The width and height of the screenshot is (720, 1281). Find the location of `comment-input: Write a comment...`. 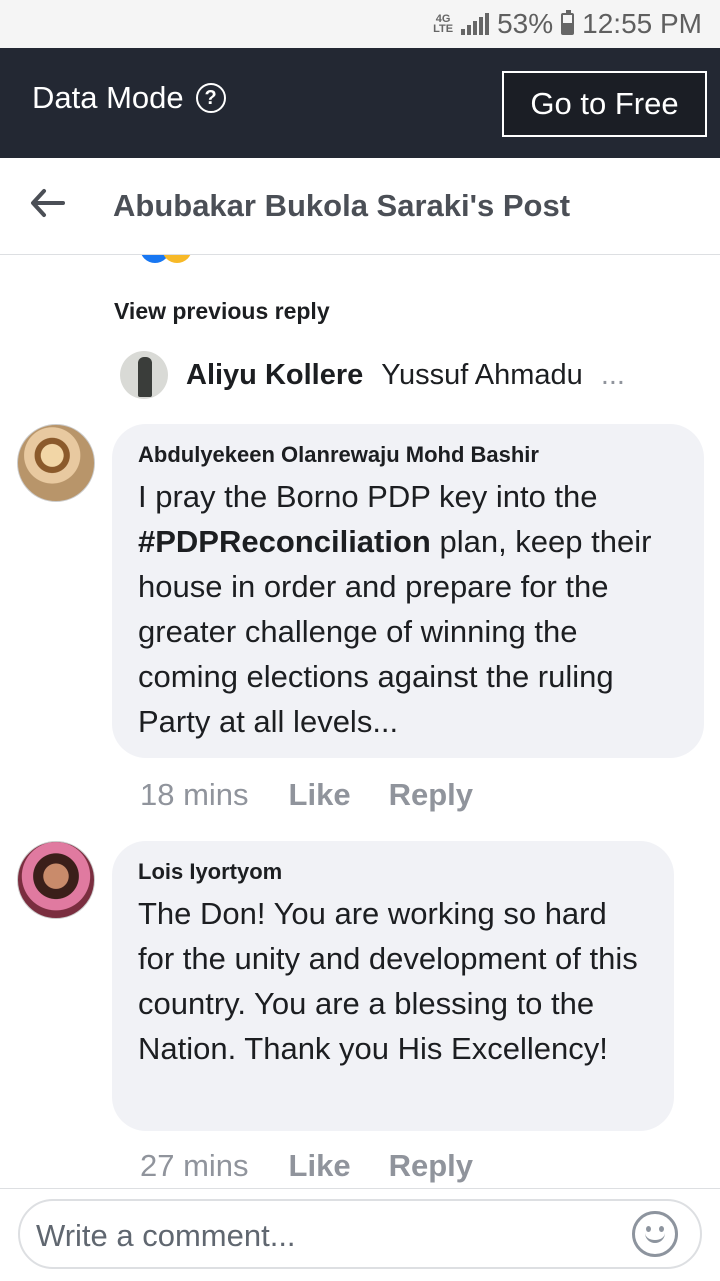

comment-input: Write a comment... is located at coordinates (360, 1234).